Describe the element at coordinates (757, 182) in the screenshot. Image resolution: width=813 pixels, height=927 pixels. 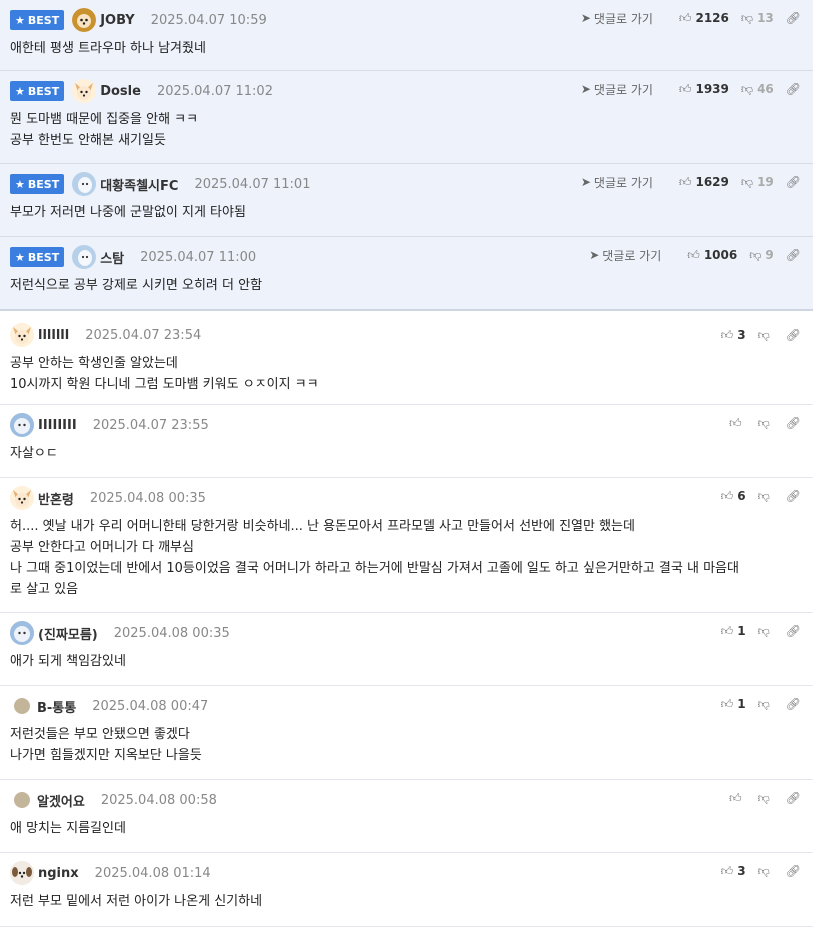
I see `downvote-button: 👎︎ 19` at that location.